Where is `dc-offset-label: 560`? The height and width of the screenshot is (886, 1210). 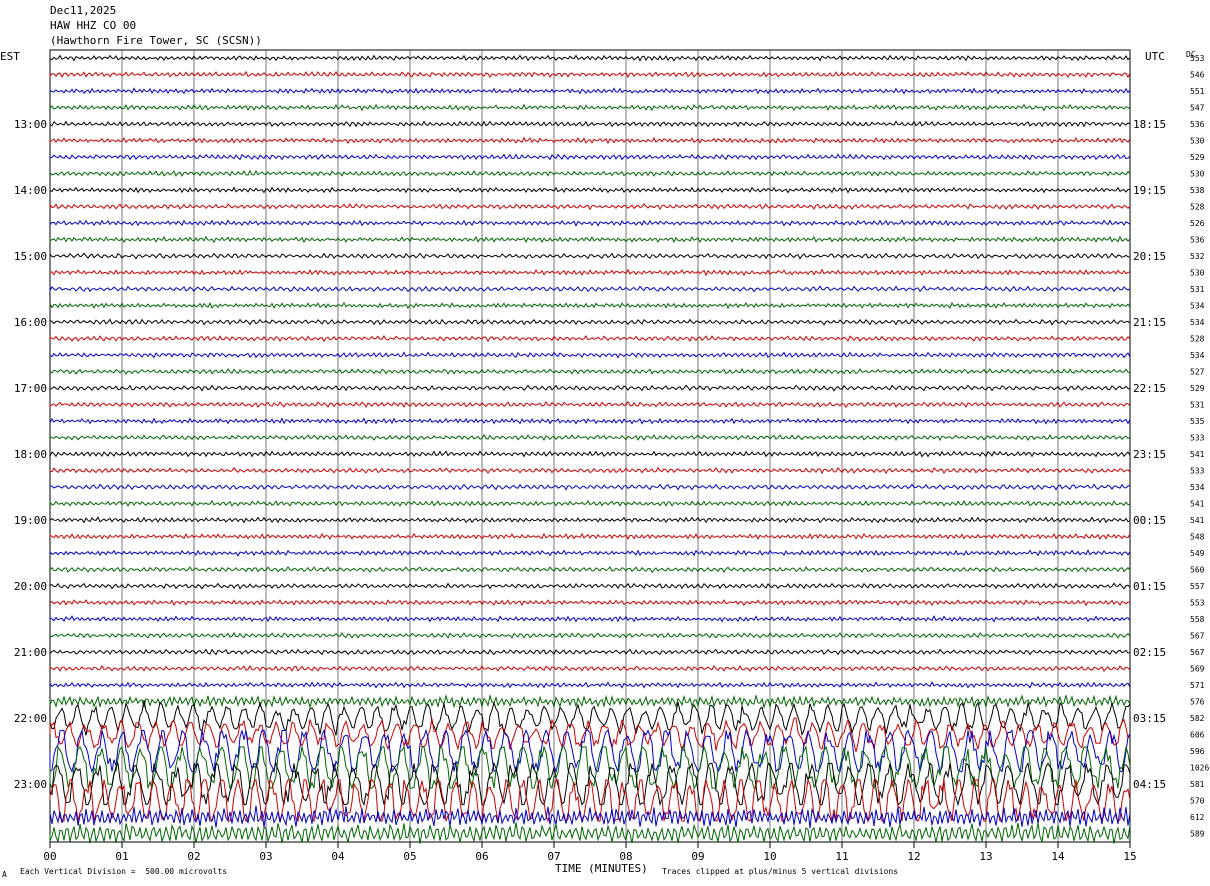
dc-offset-label: 560 is located at coordinates (1197, 570).